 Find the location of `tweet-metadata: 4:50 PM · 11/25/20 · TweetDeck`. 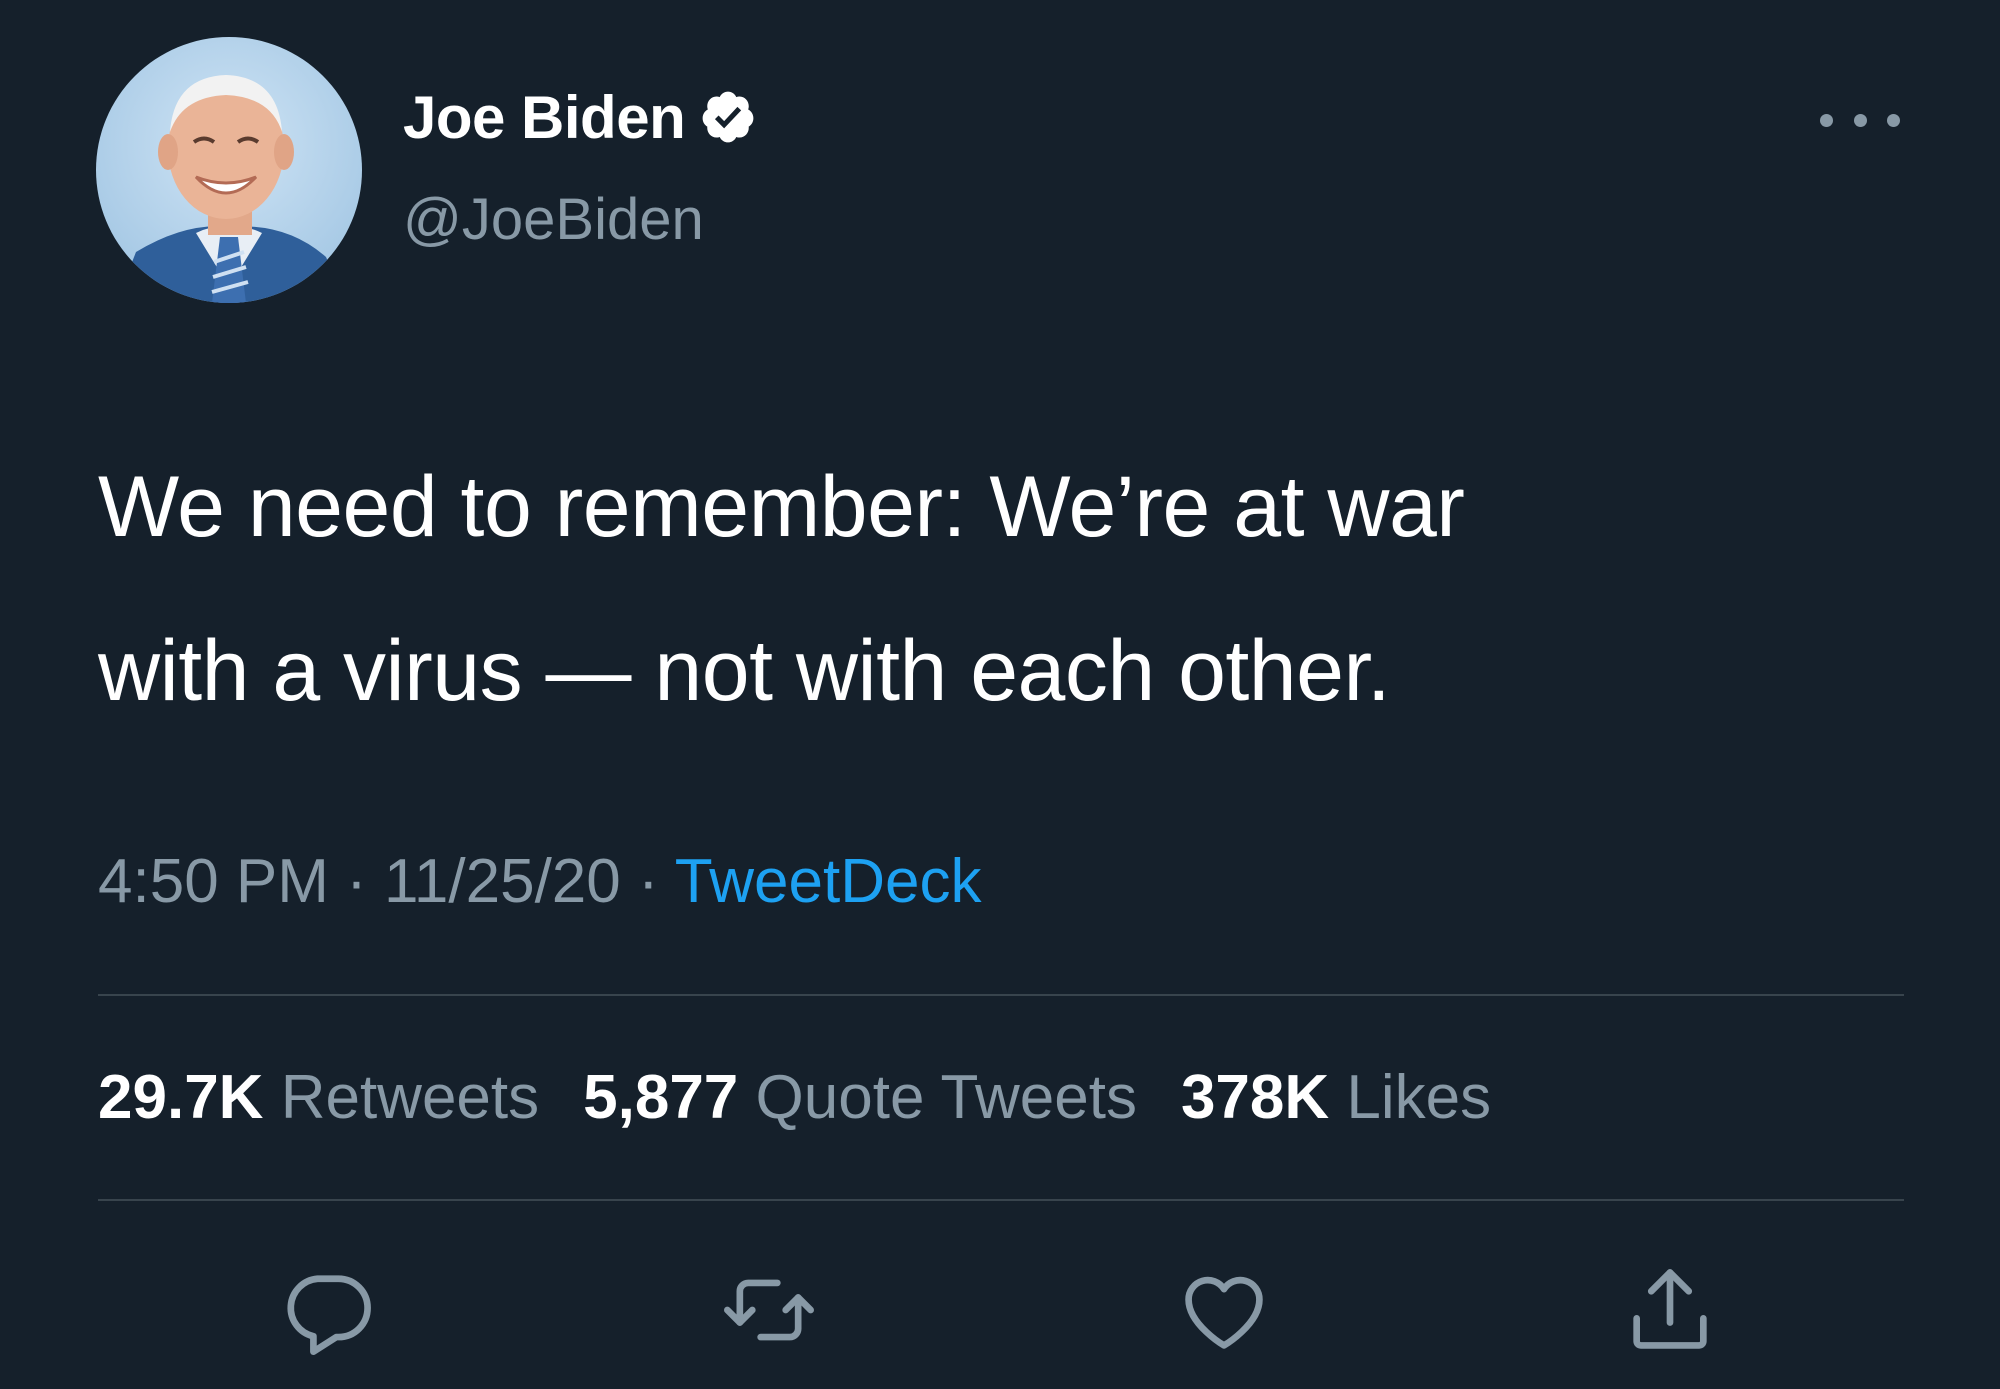

tweet-metadata: 4:50 PM · 11/25/20 · TweetDeck is located at coordinates (539, 881).